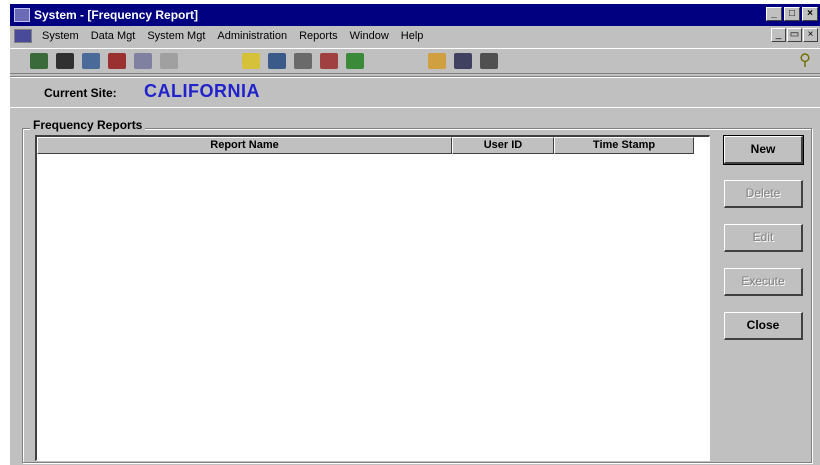 This screenshot has width=820, height=465. What do you see at coordinates (88, 125) in the screenshot?
I see `group-title: Frequency Reports` at bounding box center [88, 125].